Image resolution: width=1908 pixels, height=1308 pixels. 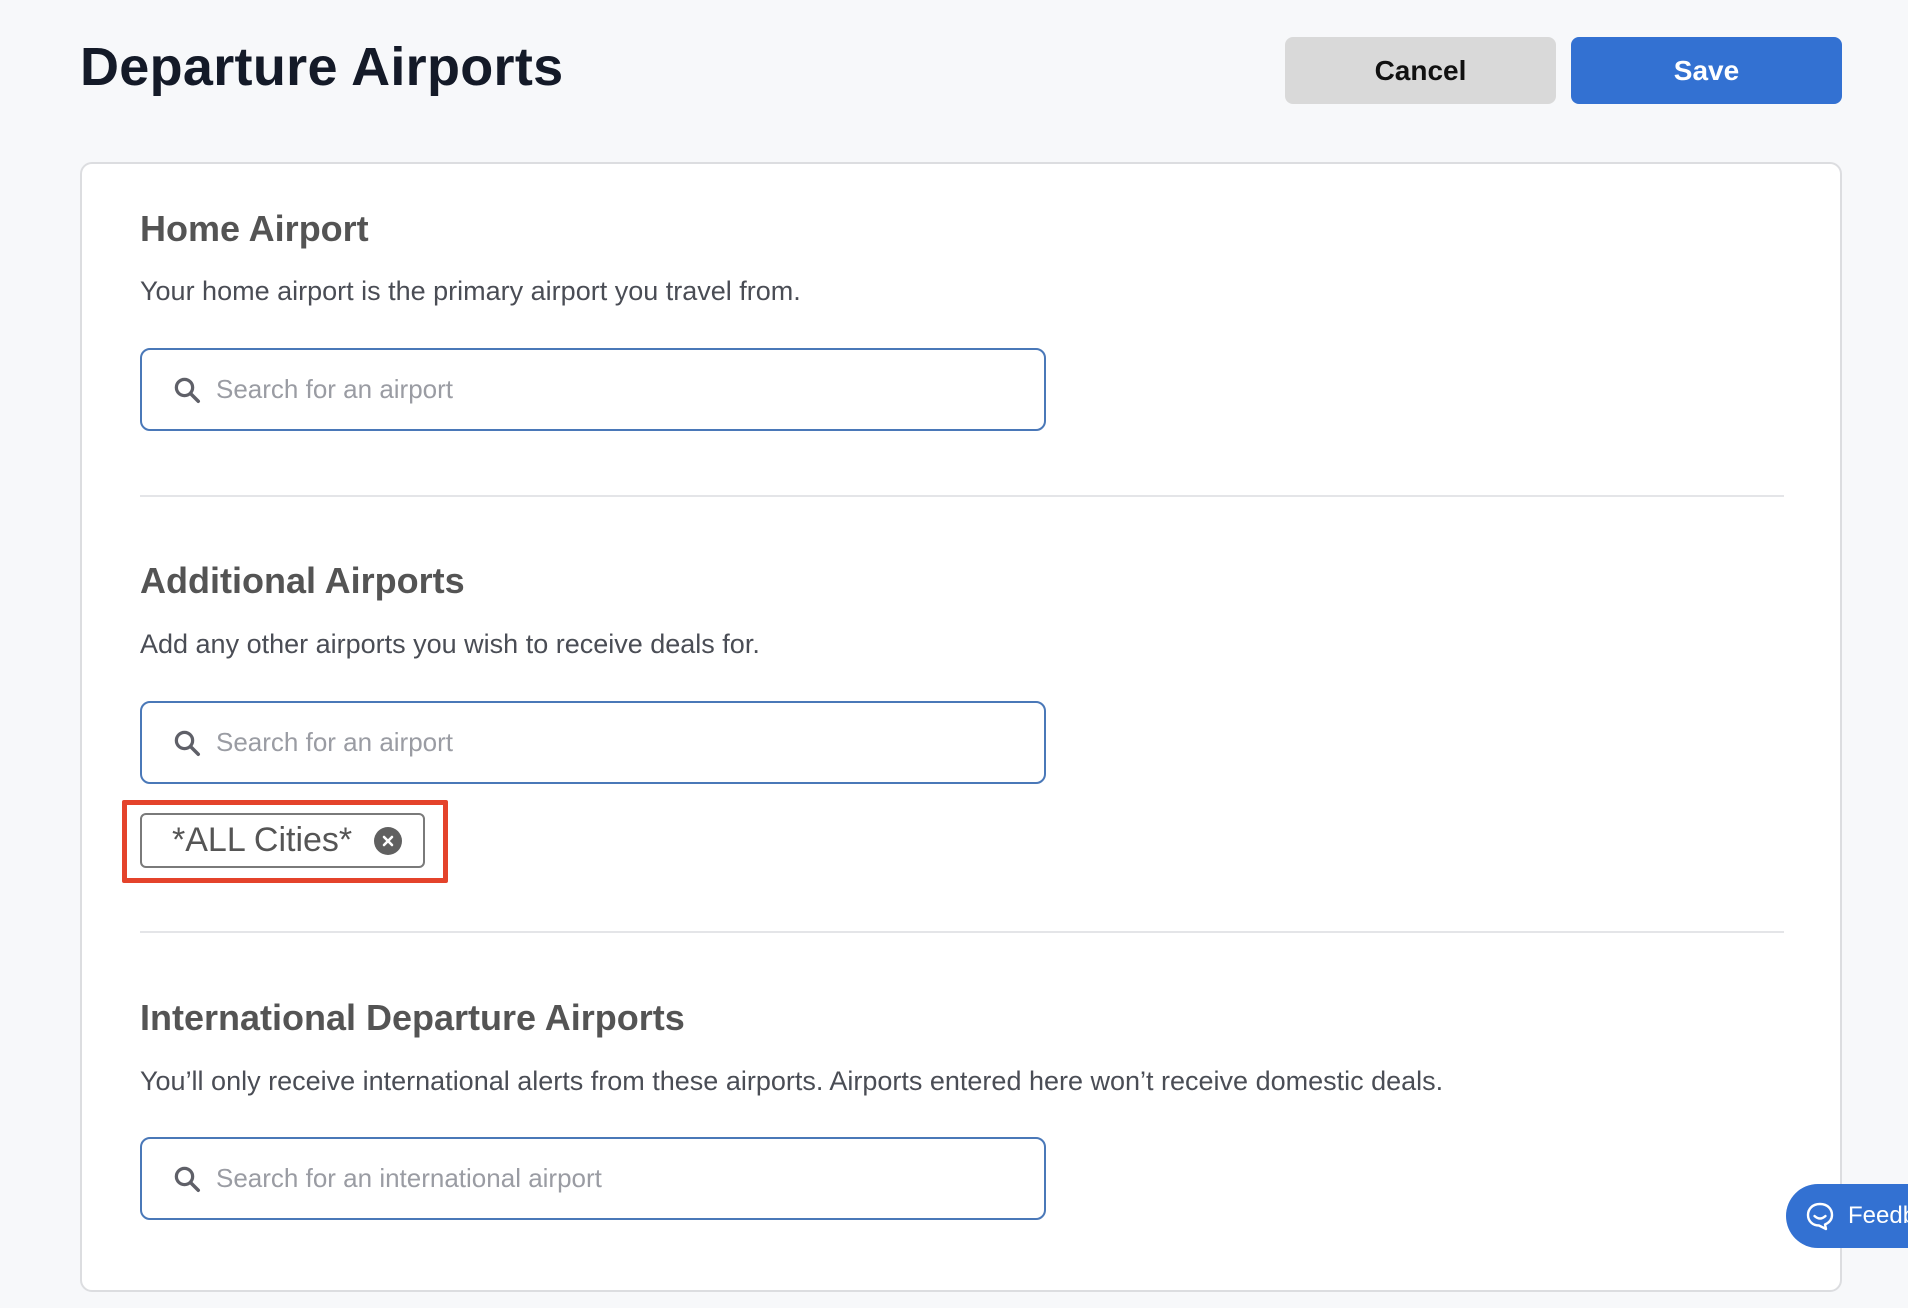 I want to click on additional-airports-heading: Additional Airports, so click(x=302, y=580).